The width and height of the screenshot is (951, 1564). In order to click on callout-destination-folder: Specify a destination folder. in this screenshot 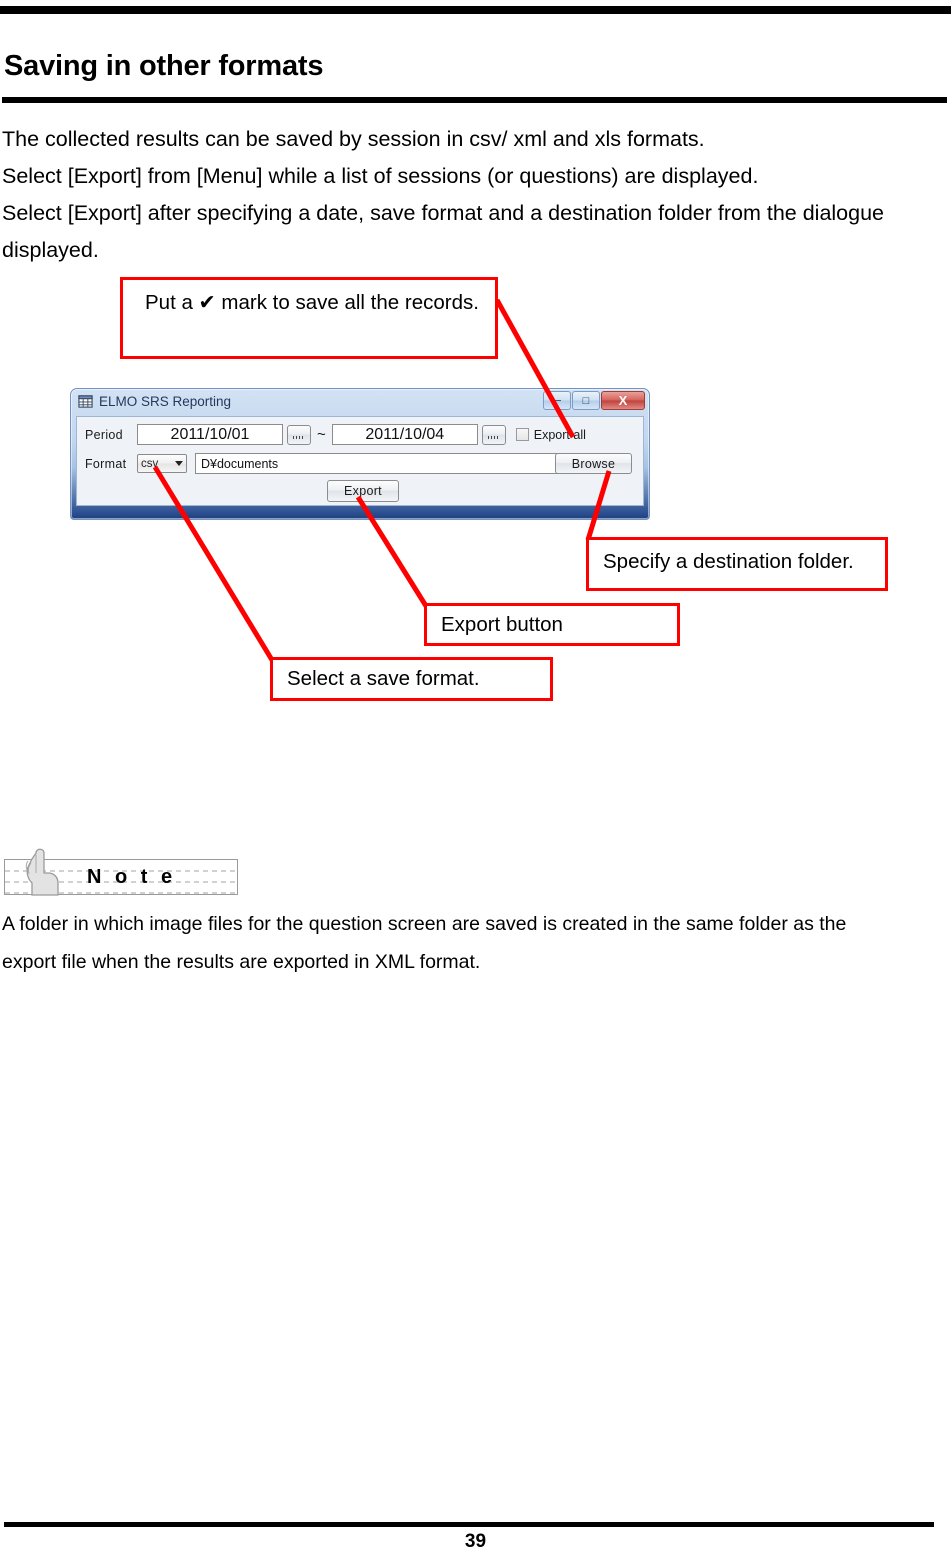, I will do `click(737, 564)`.